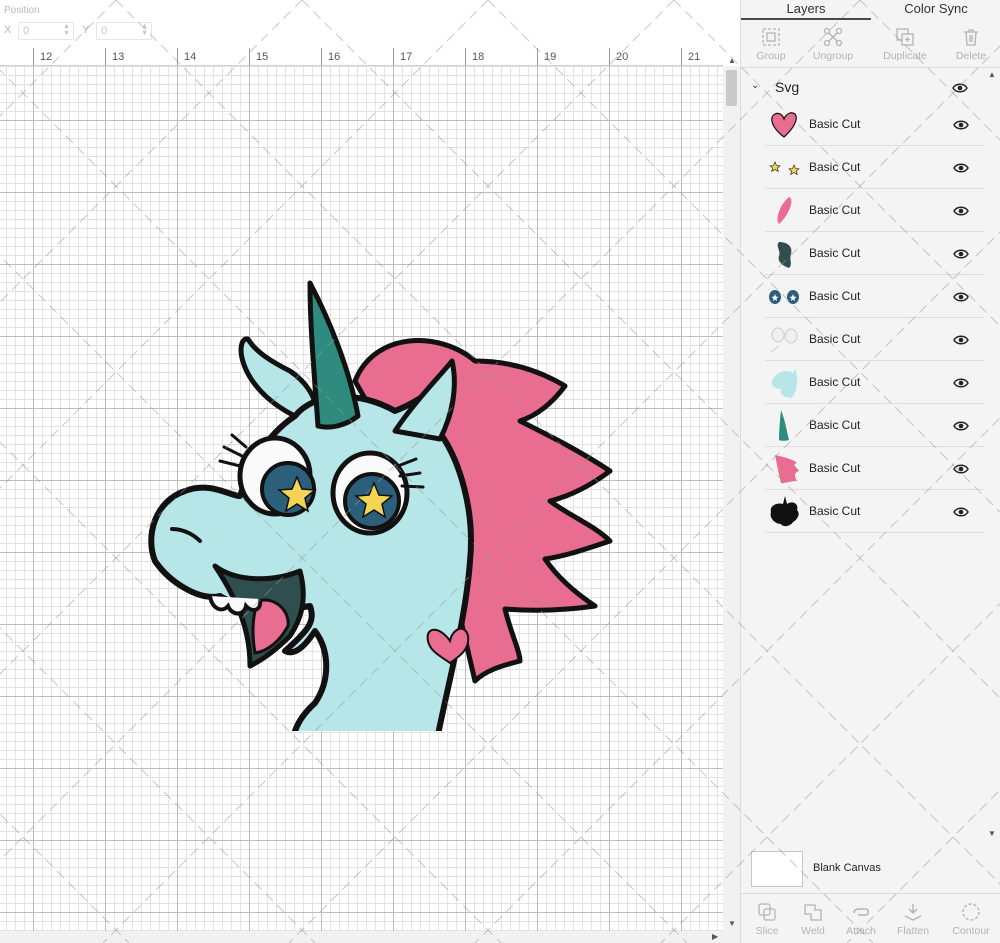 The image size is (1000, 943). I want to click on ungroup-label: Ungroup, so click(833, 56).